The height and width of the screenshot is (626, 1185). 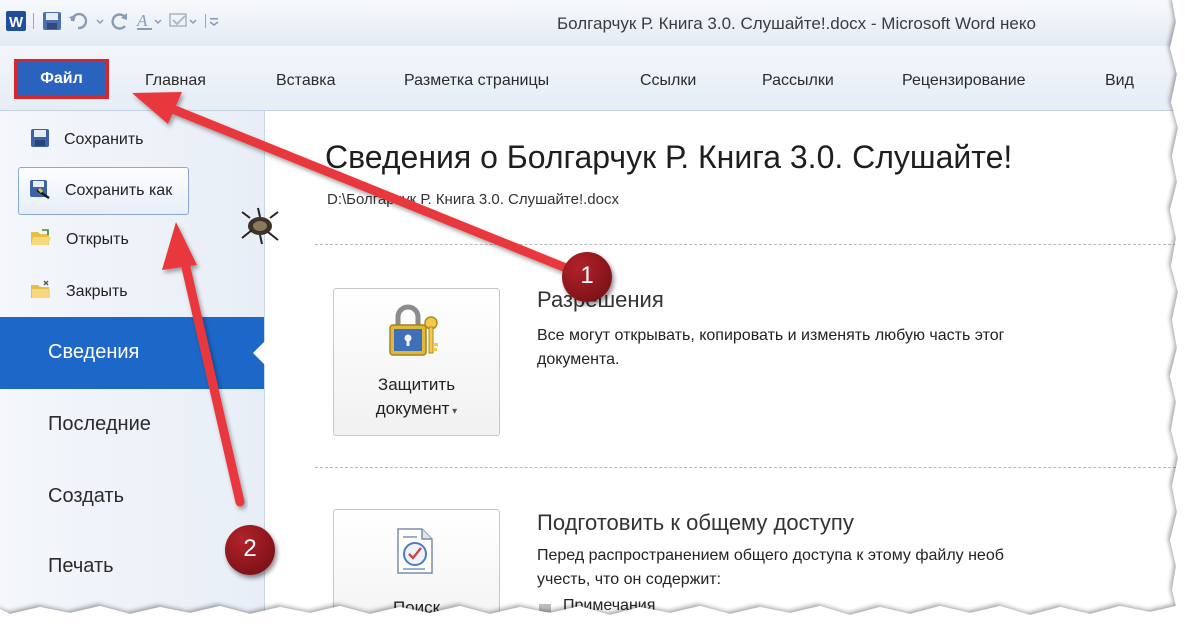 What do you see at coordinates (99, 424) in the screenshot?
I see `nav-recent-label: Последние` at bounding box center [99, 424].